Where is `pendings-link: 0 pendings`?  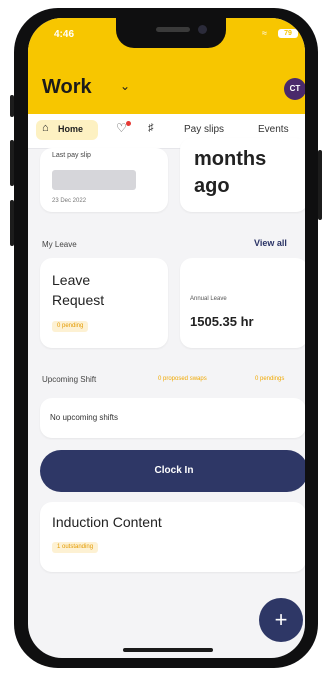
pendings-link: 0 pendings is located at coordinates (269, 379).